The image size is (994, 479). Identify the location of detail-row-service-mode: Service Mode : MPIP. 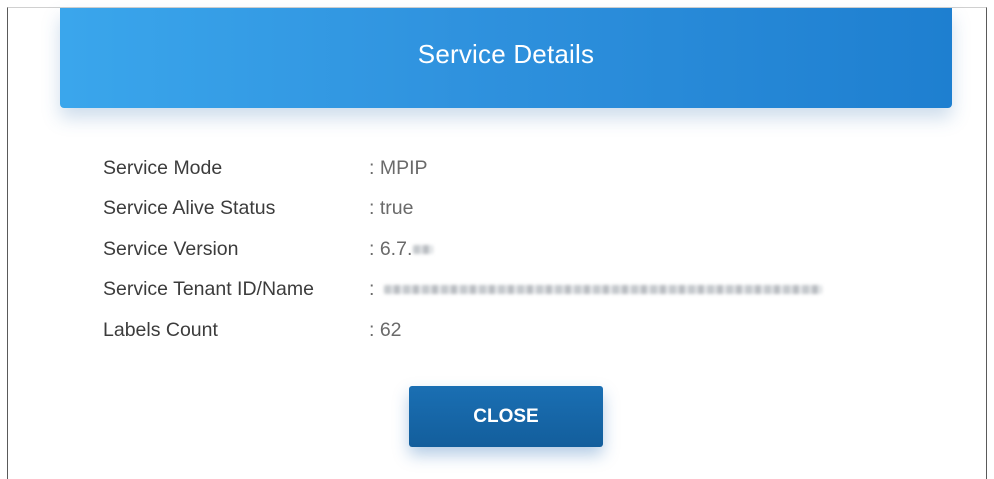
(513, 168).